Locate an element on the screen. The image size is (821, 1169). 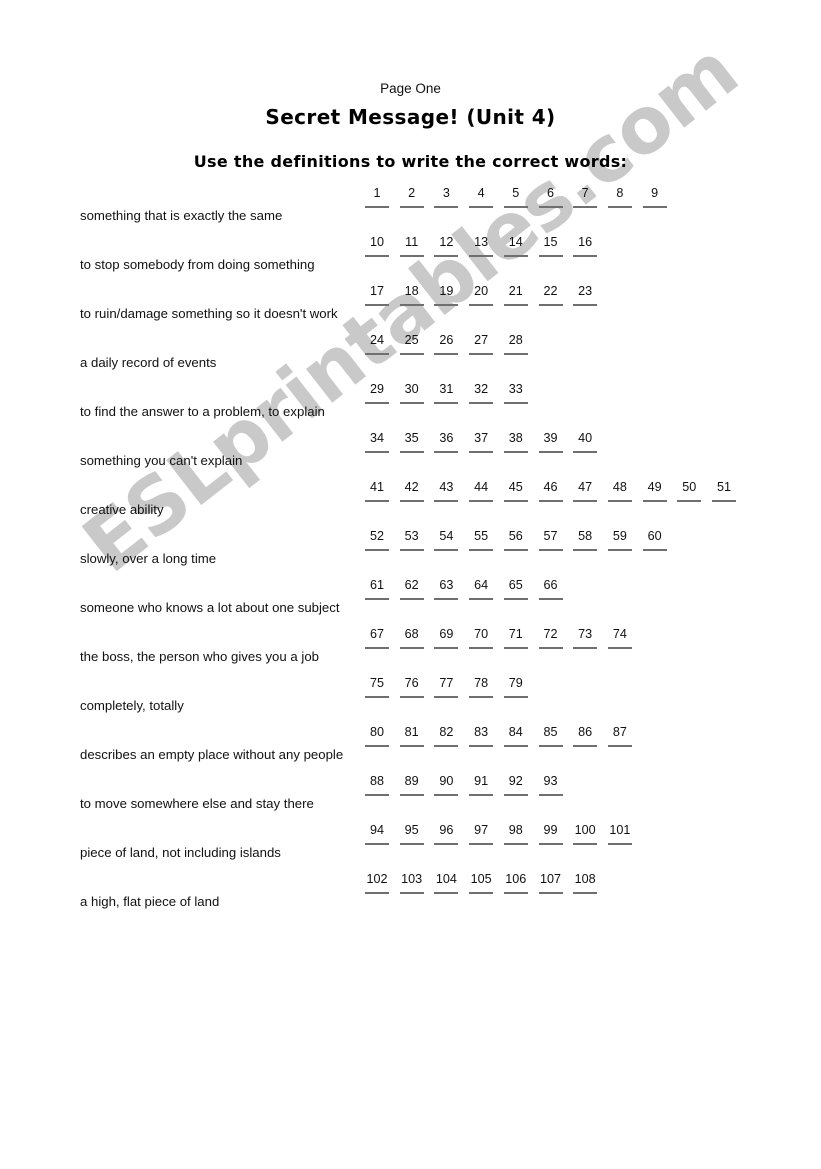
answer-slot: 72 is located at coordinates (551, 638).